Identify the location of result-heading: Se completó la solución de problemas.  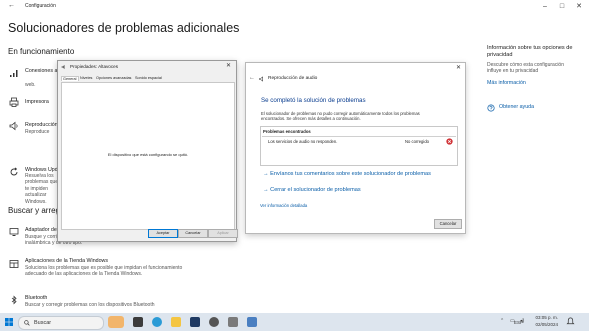
(313, 100).